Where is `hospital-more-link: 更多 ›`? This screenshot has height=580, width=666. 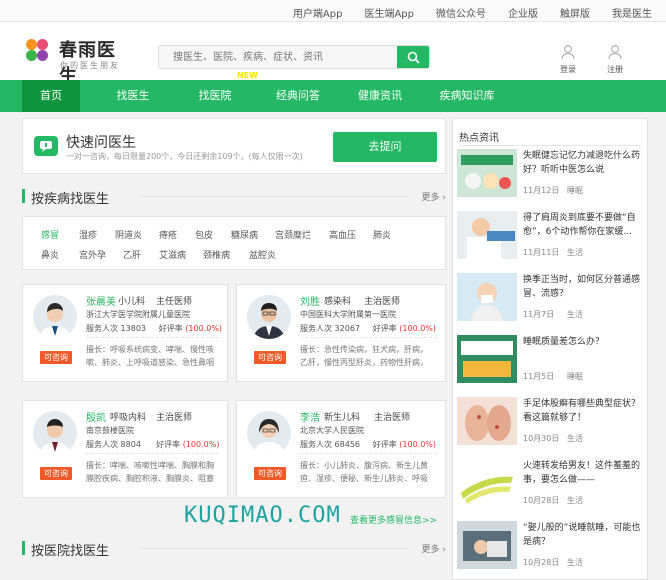 hospital-more-link: 更多 › is located at coordinates (434, 548).